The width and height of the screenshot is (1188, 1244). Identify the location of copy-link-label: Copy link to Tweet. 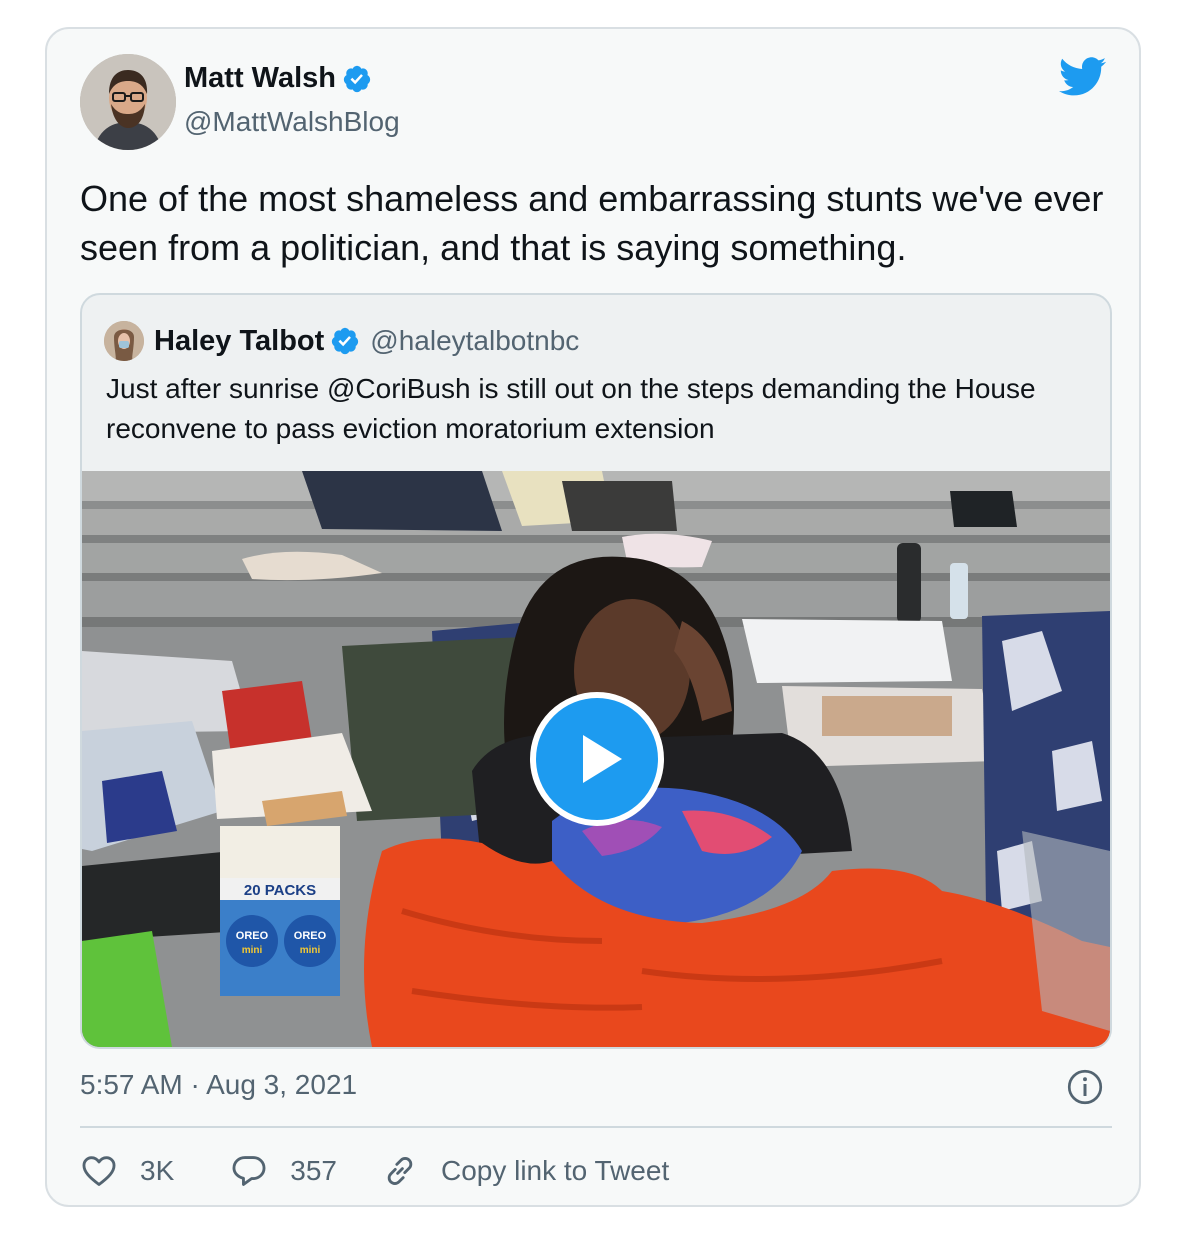
(555, 1170).